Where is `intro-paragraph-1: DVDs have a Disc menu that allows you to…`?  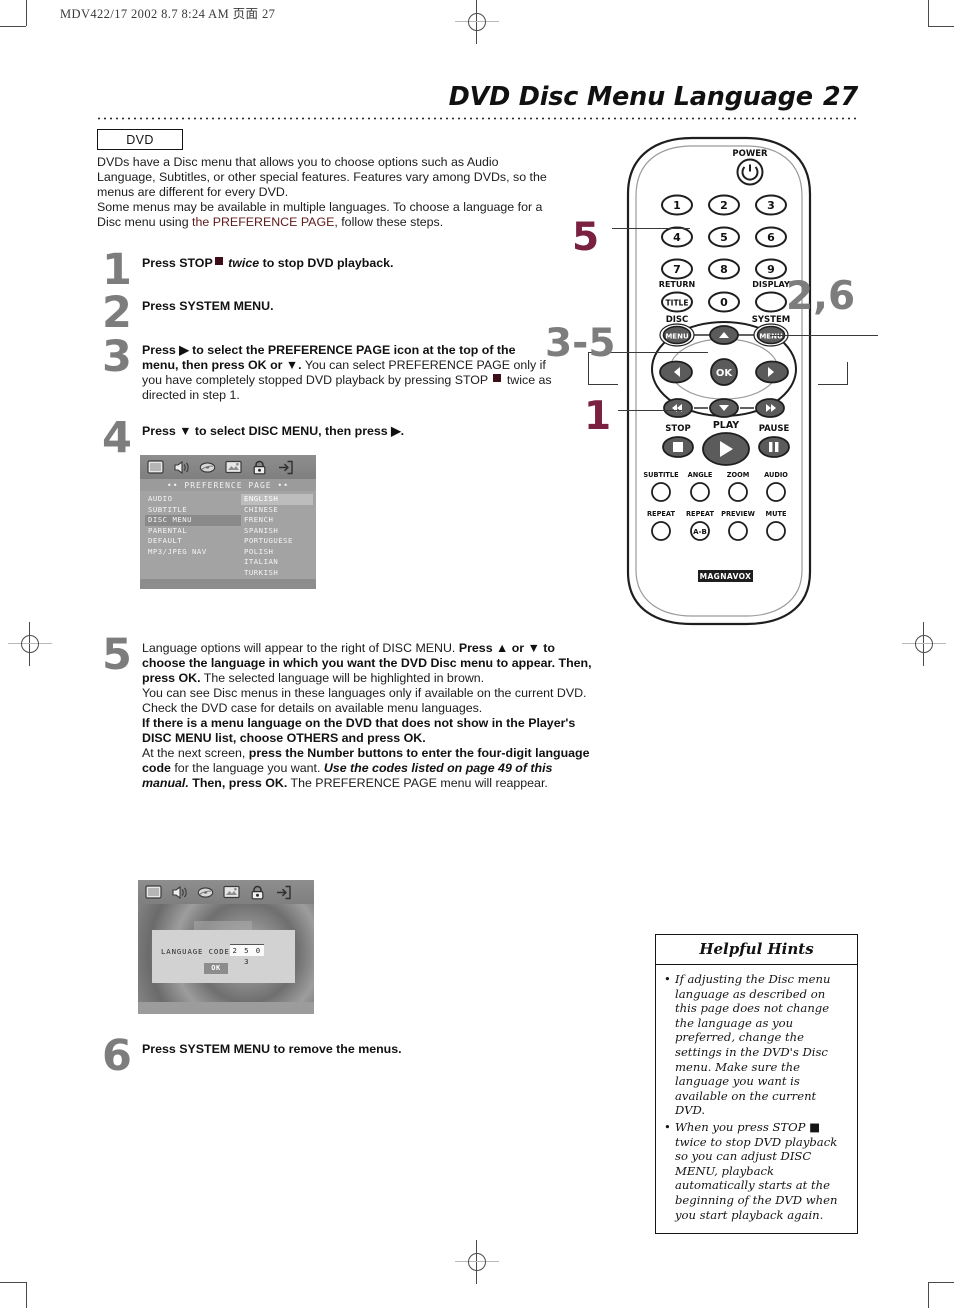 intro-paragraph-1: DVDs have a Disc menu that allows you to… is located at coordinates (322, 177).